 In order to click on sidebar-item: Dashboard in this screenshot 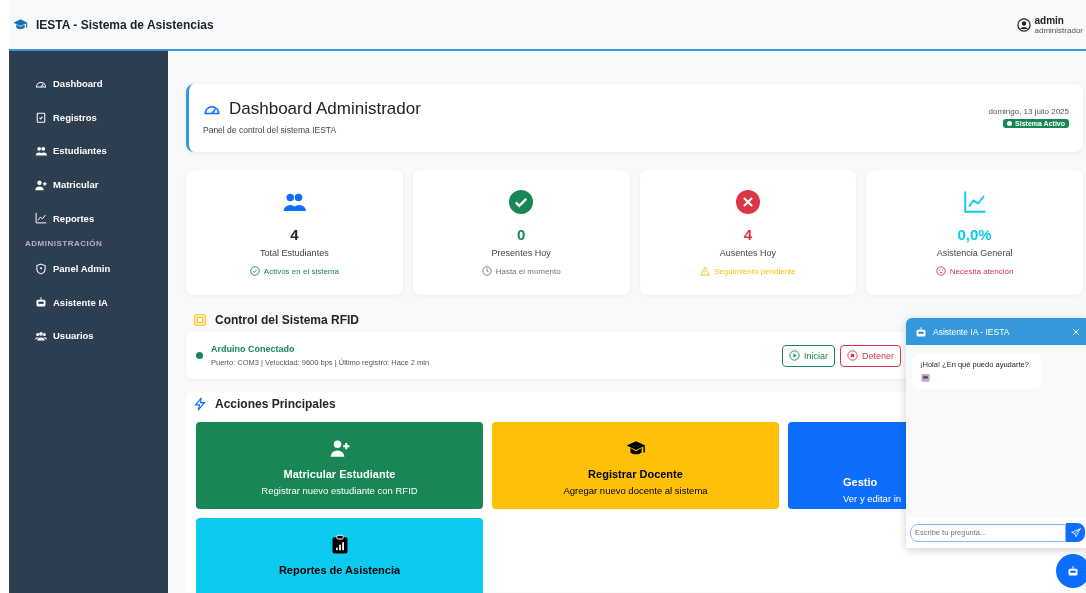, I will do `click(88, 84)`.